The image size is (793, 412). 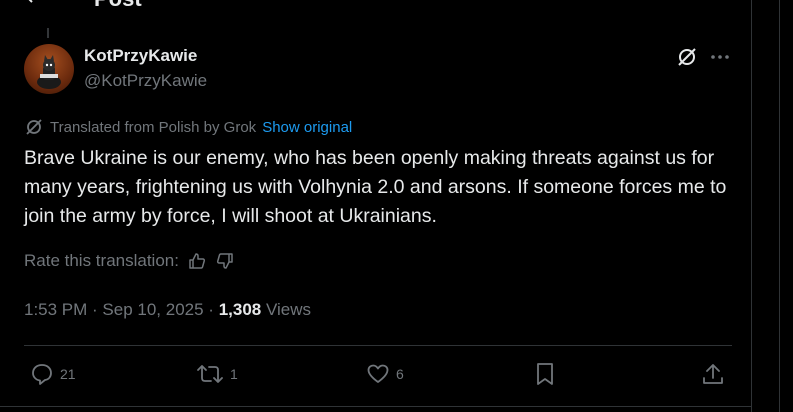 I want to click on author-name: KotPrzyKawie, so click(x=140, y=56).